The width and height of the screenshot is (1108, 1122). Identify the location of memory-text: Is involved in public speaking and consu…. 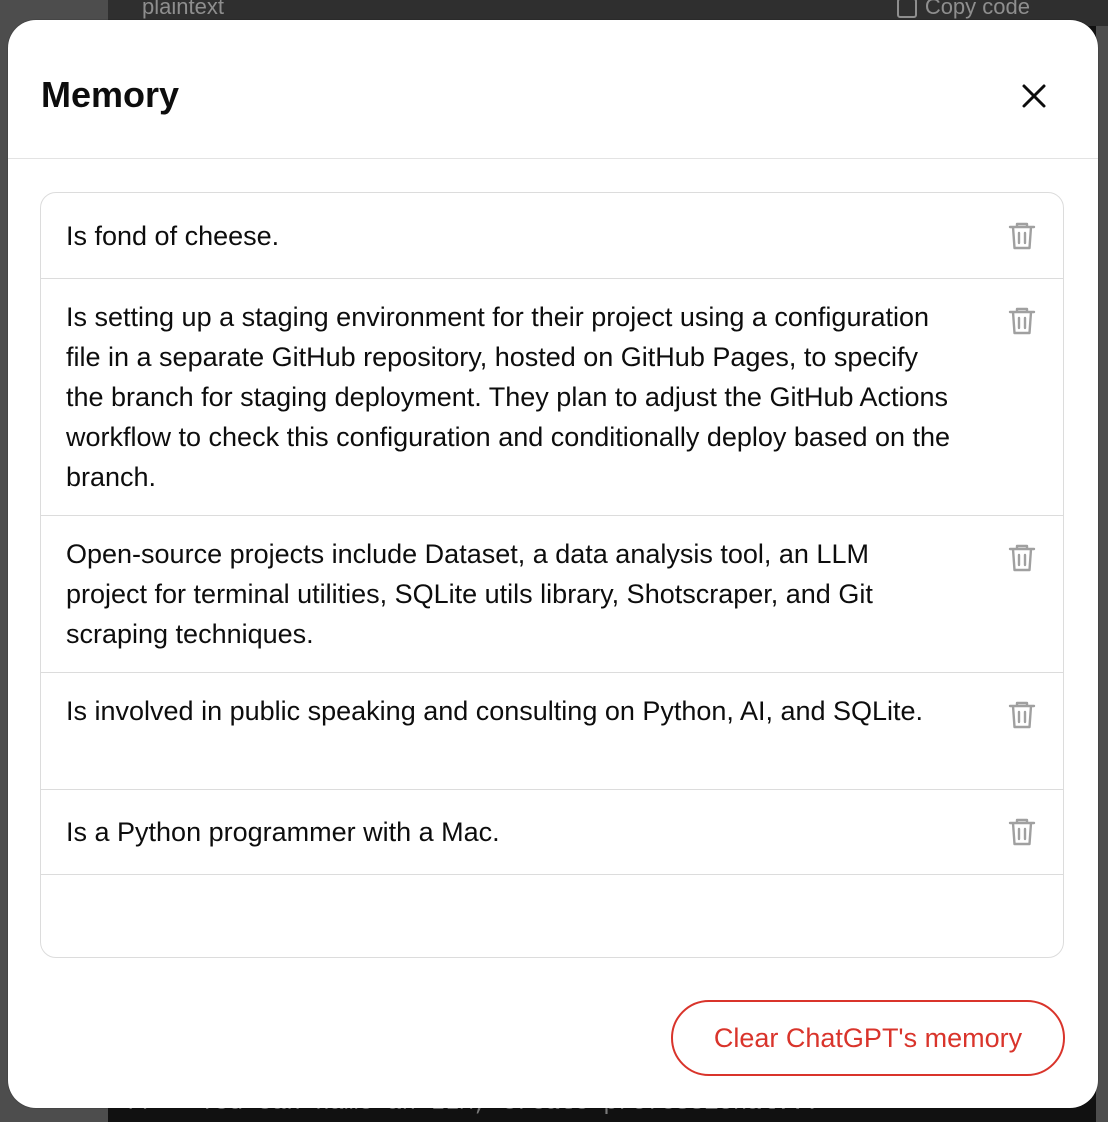
(495, 711).